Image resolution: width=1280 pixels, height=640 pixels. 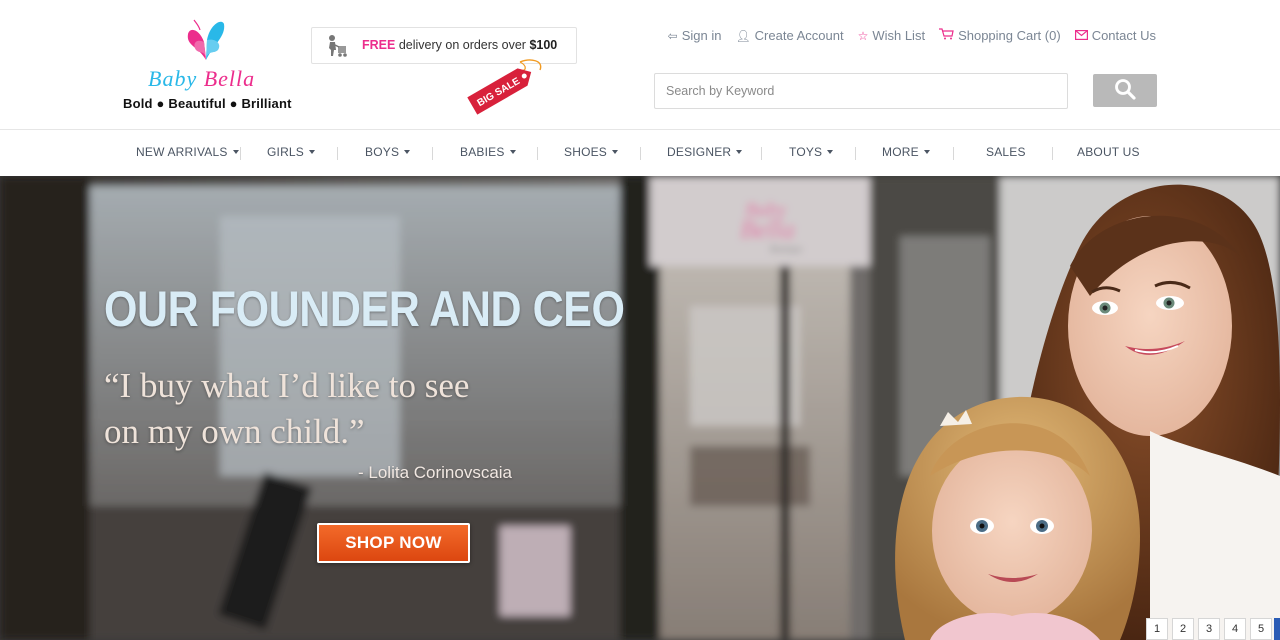 What do you see at coordinates (743, 35) in the screenshot?
I see `user-icon: 👤︎` at bounding box center [743, 35].